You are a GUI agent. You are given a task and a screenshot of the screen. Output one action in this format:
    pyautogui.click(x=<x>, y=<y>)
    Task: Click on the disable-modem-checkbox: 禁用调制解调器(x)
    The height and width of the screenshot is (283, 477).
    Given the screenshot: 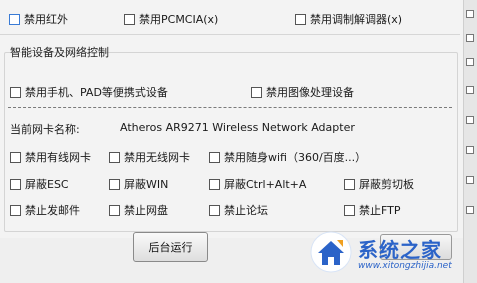 What is the action you would take?
    pyautogui.click(x=348, y=19)
    